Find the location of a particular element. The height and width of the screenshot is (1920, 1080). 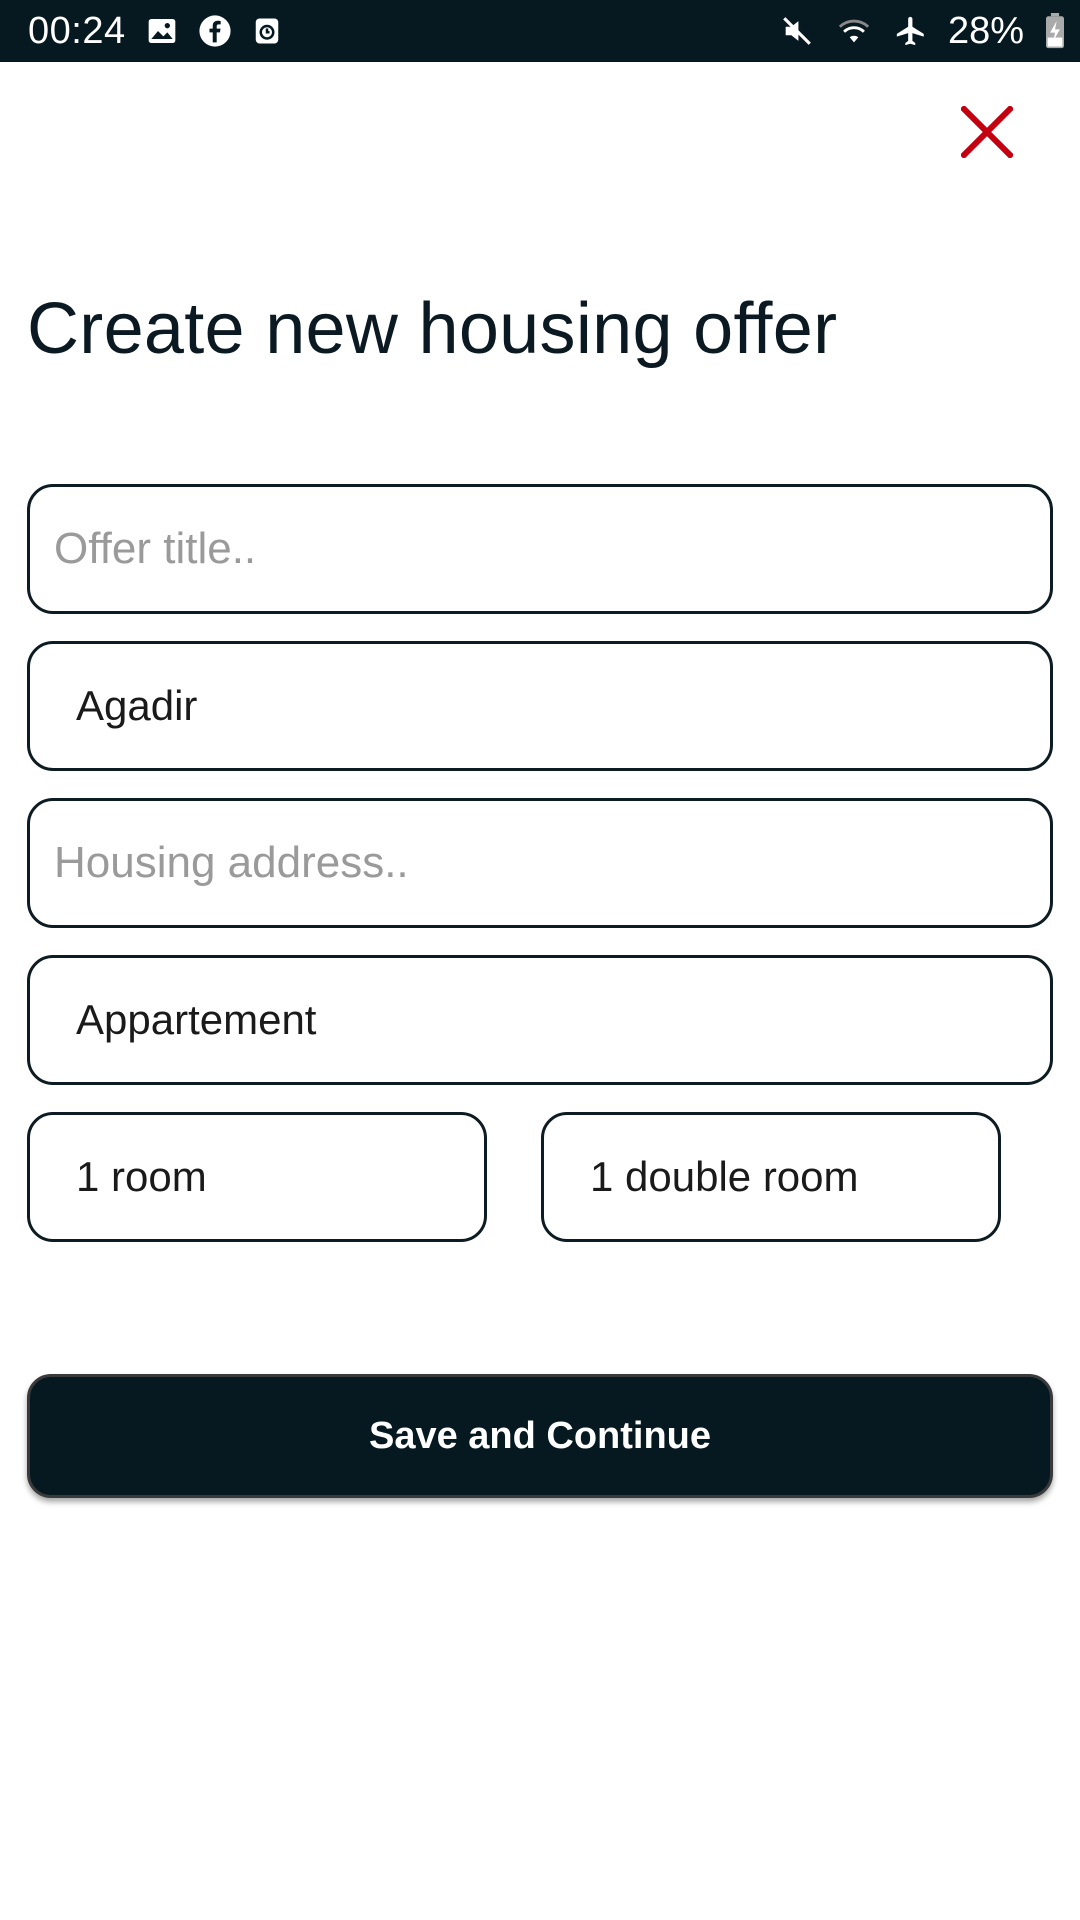

facebook-icon is located at coordinates (215, 31).